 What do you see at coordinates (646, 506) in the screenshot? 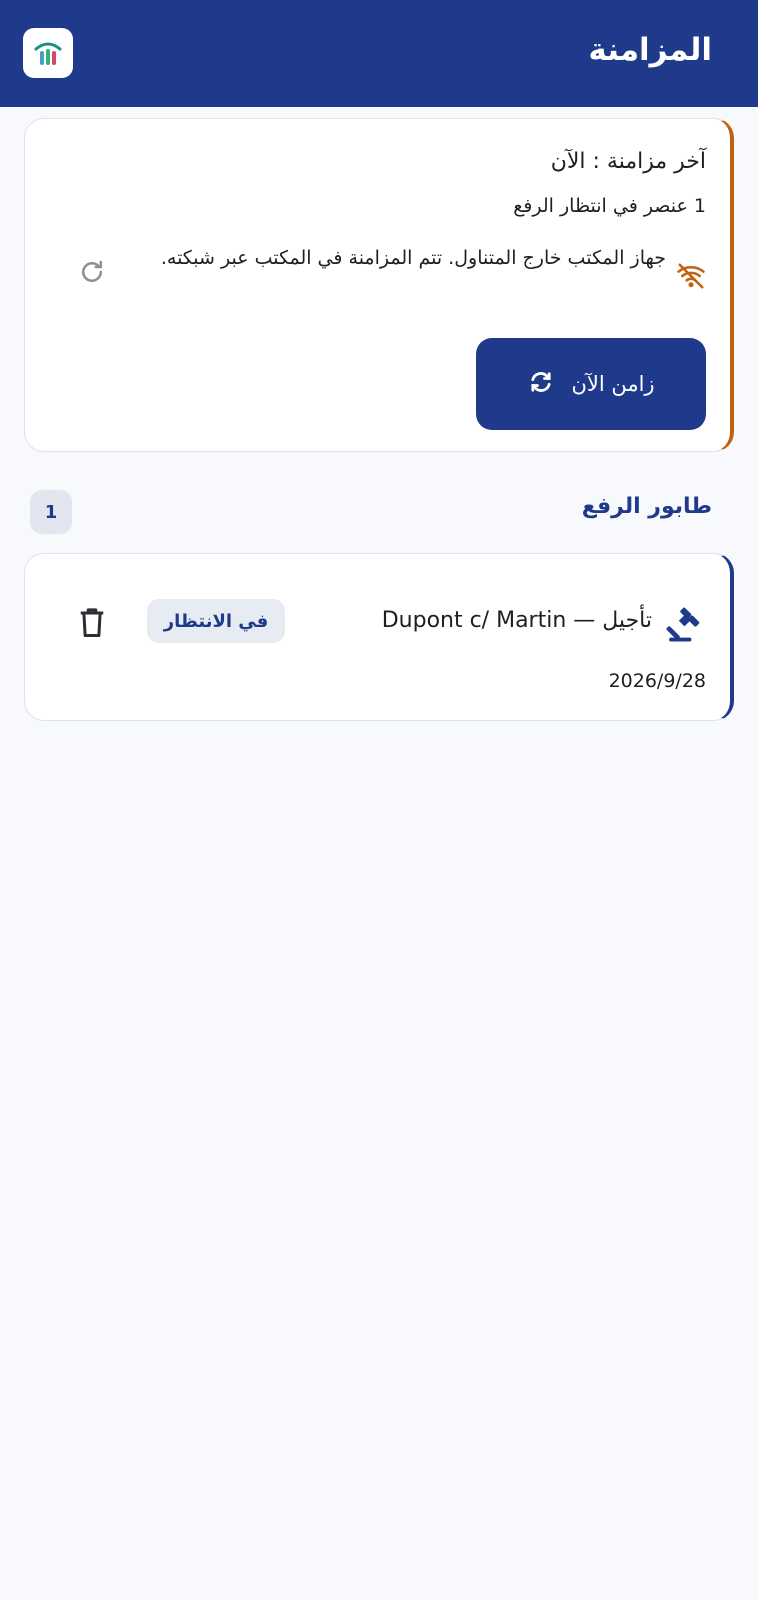
I see `upload-queue-title: طابور الرفع` at bounding box center [646, 506].